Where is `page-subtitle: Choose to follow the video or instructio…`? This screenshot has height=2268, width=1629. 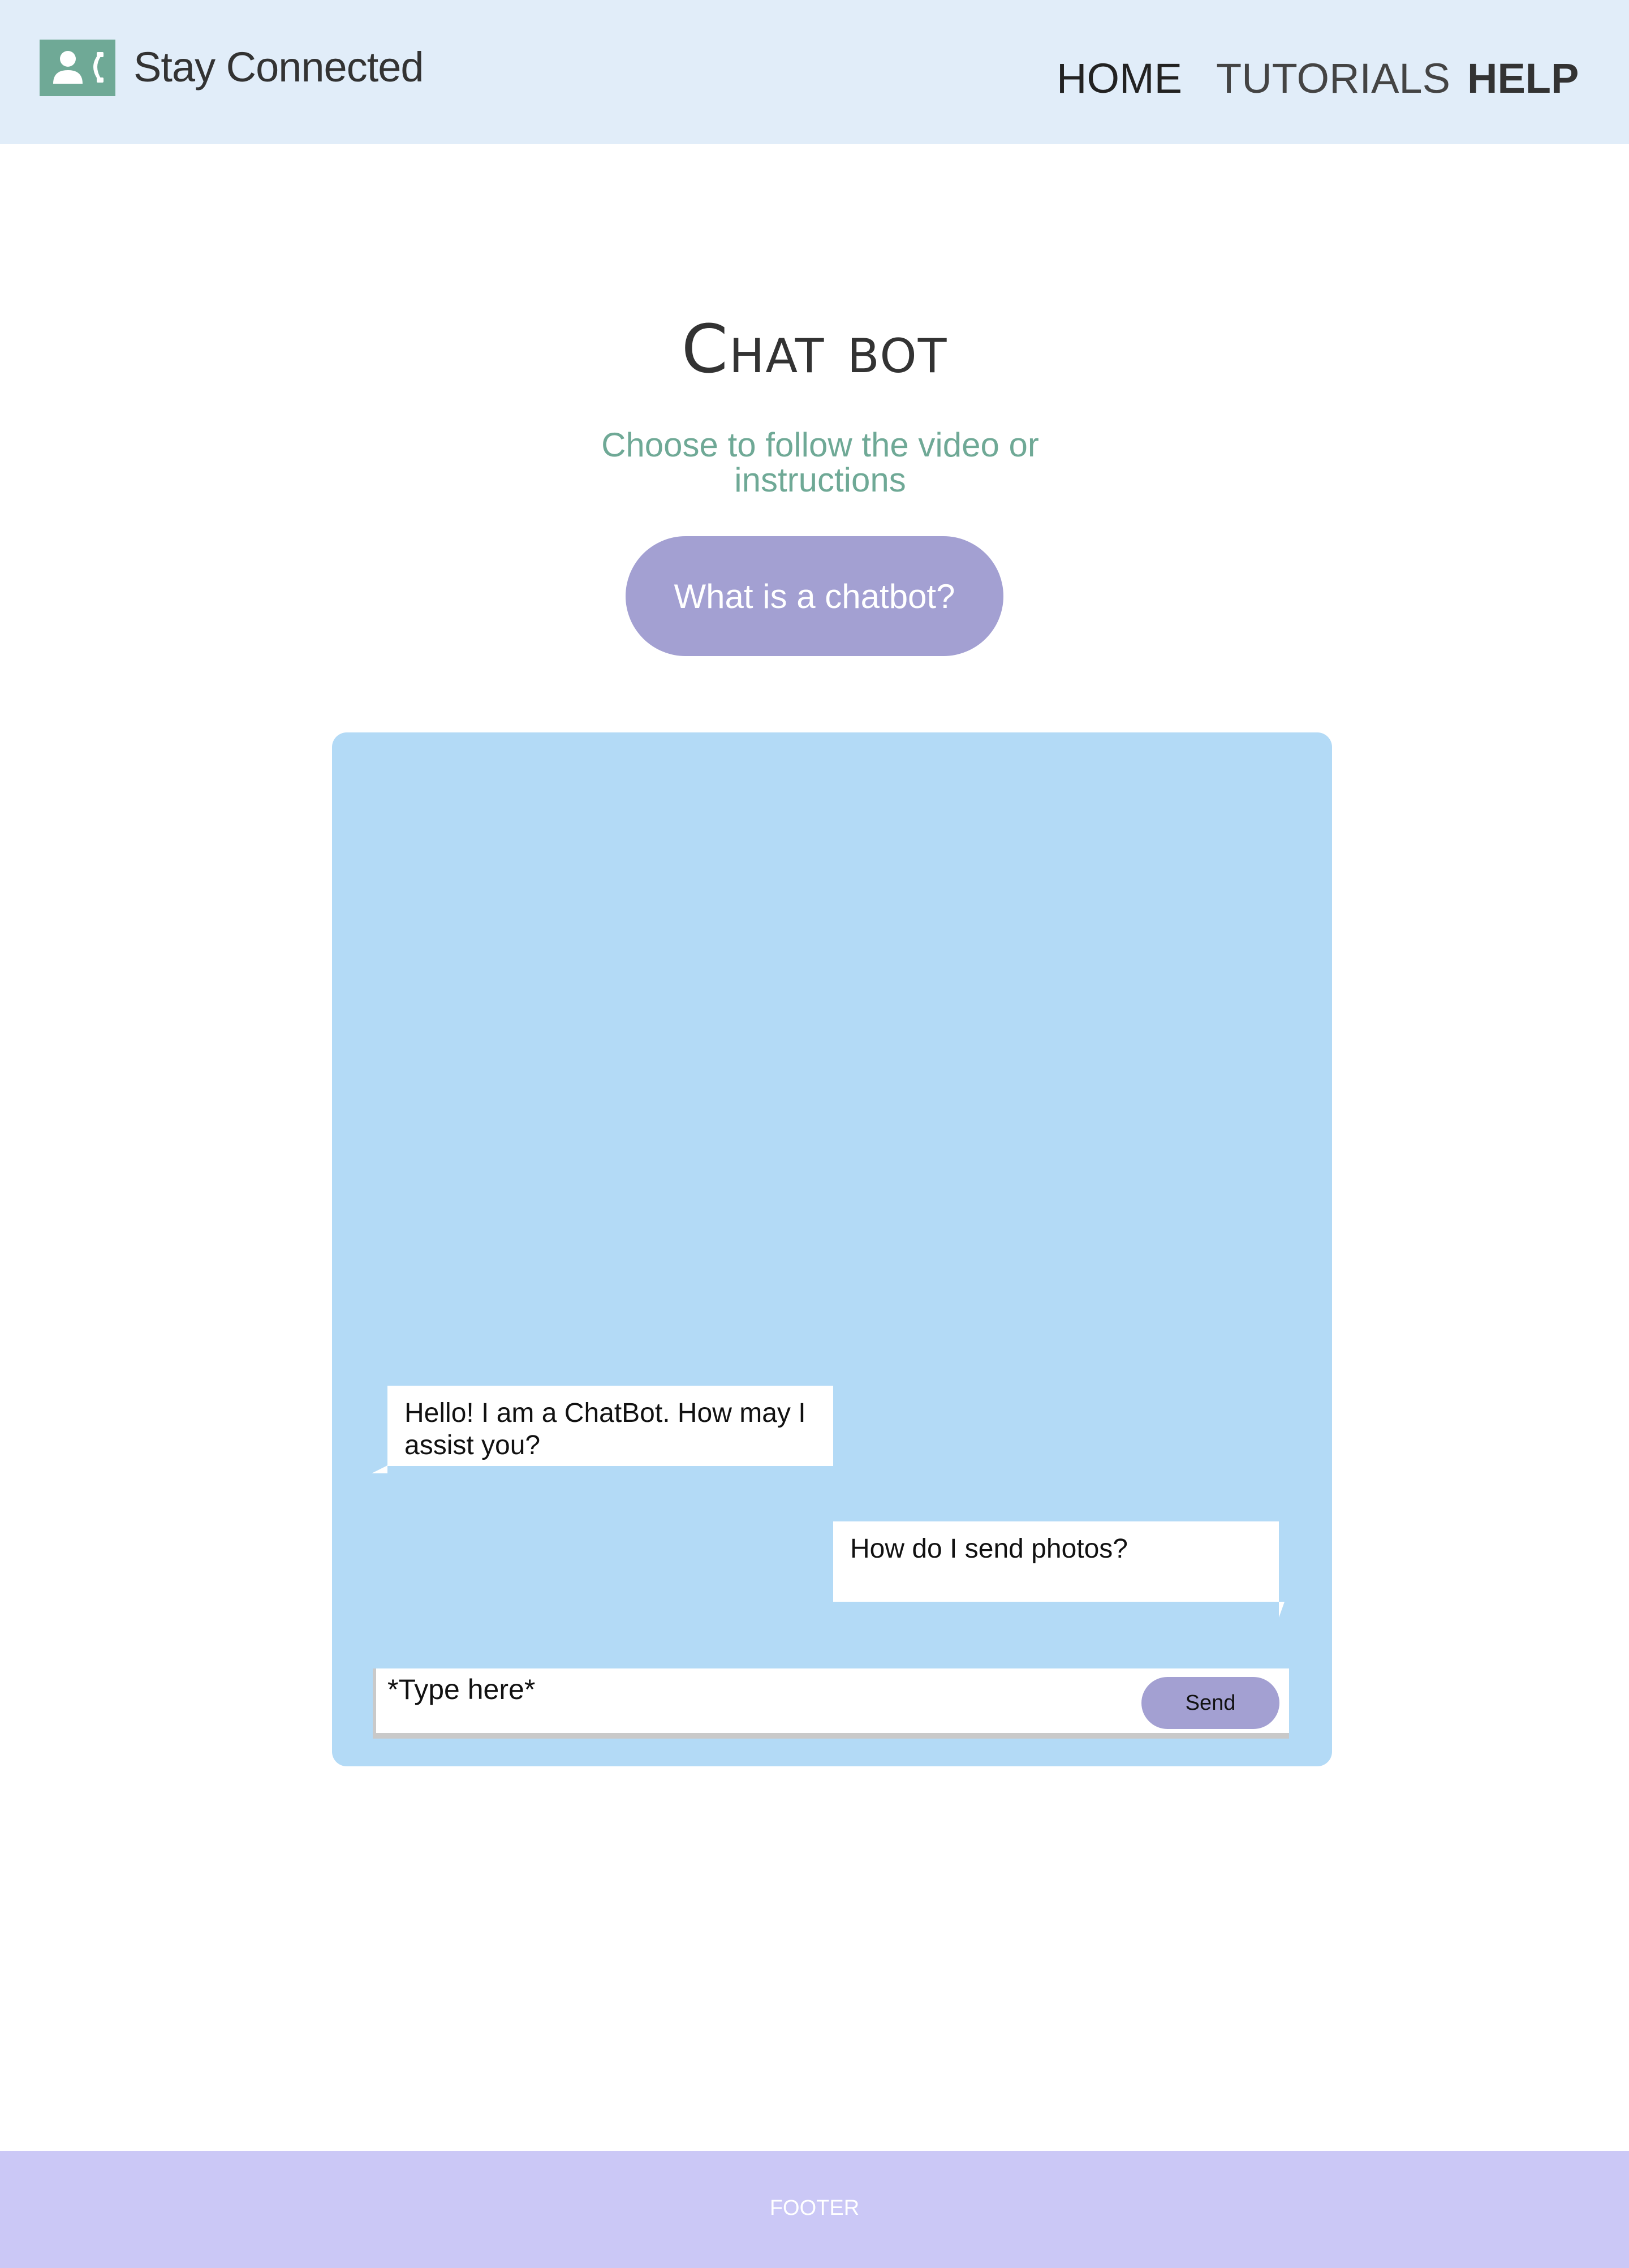 page-subtitle: Choose to follow the video or instructio… is located at coordinates (820, 462).